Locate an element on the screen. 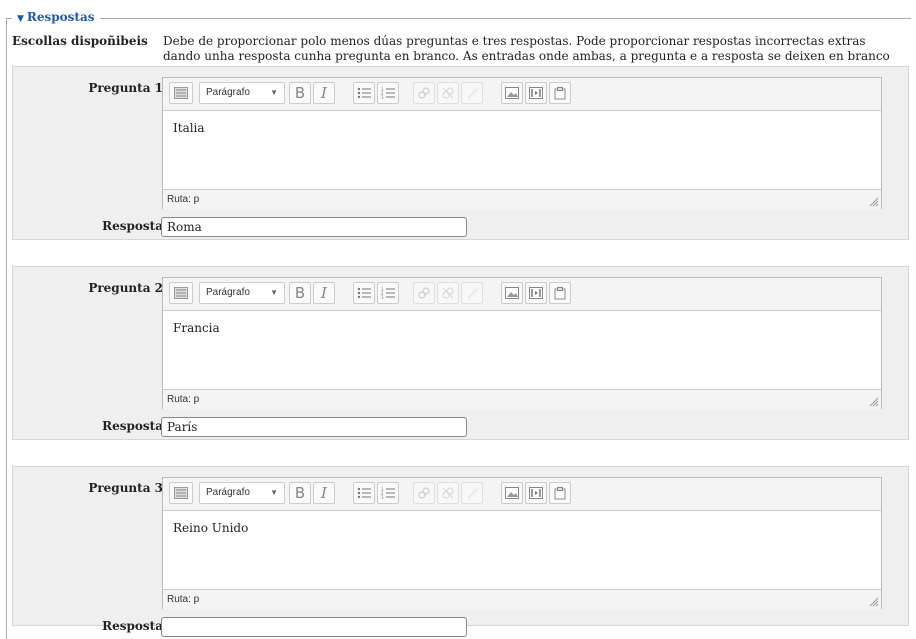 This screenshot has height=639, width=916. editor-content: Italia is located at coordinates (522, 150).